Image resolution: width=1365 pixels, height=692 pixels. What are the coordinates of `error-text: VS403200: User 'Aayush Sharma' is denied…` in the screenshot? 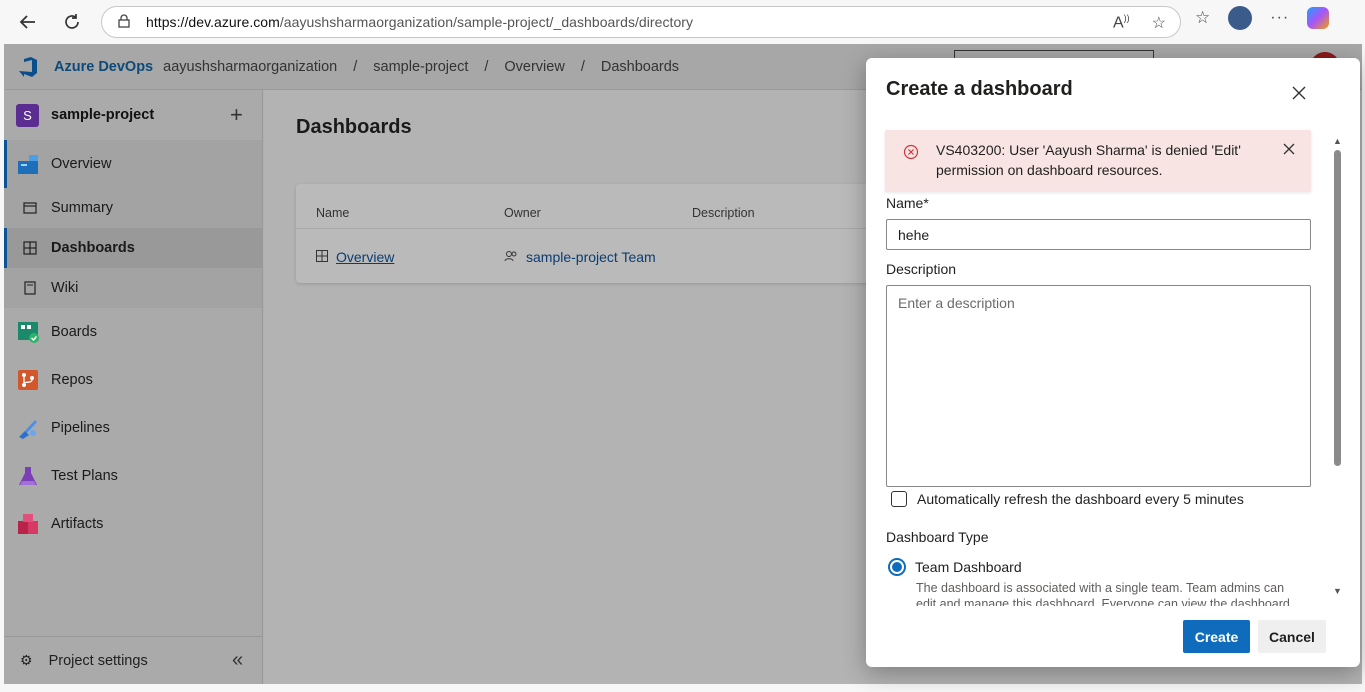 It's located at (1088, 160).